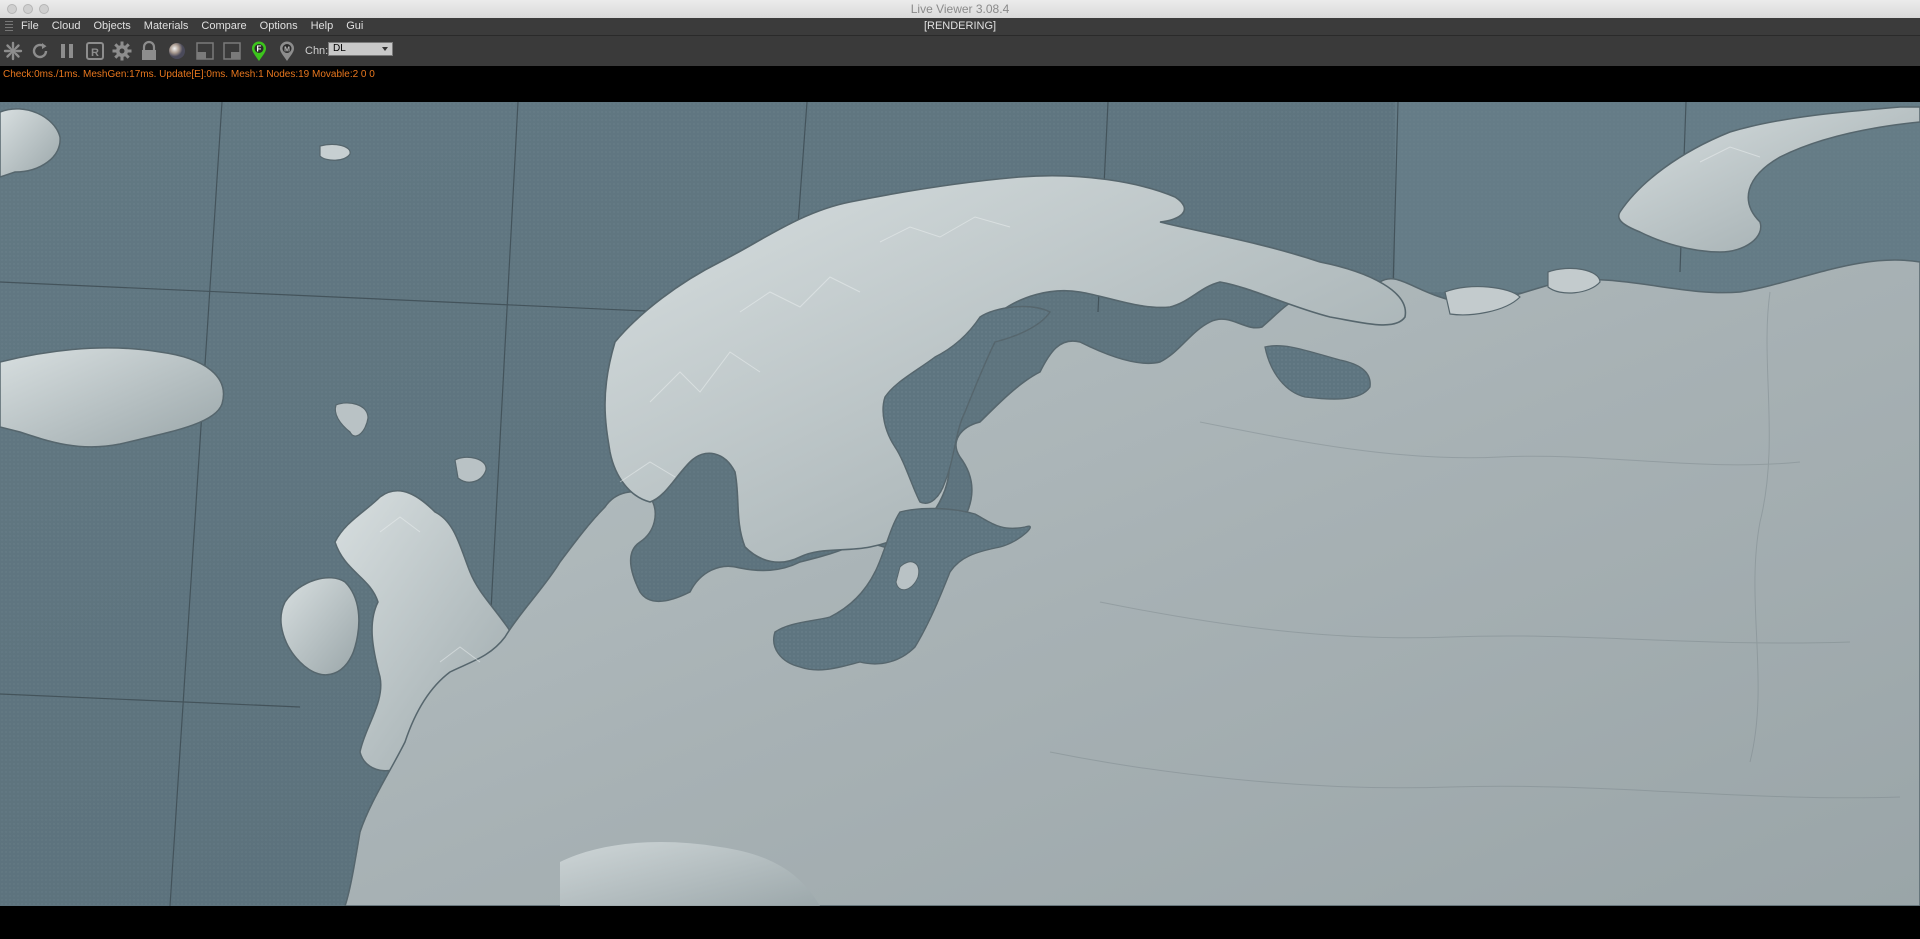 This screenshot has width=1920, height=939. I want to click on window-title: Live Viewer 3.08.4, so click(960, 9).